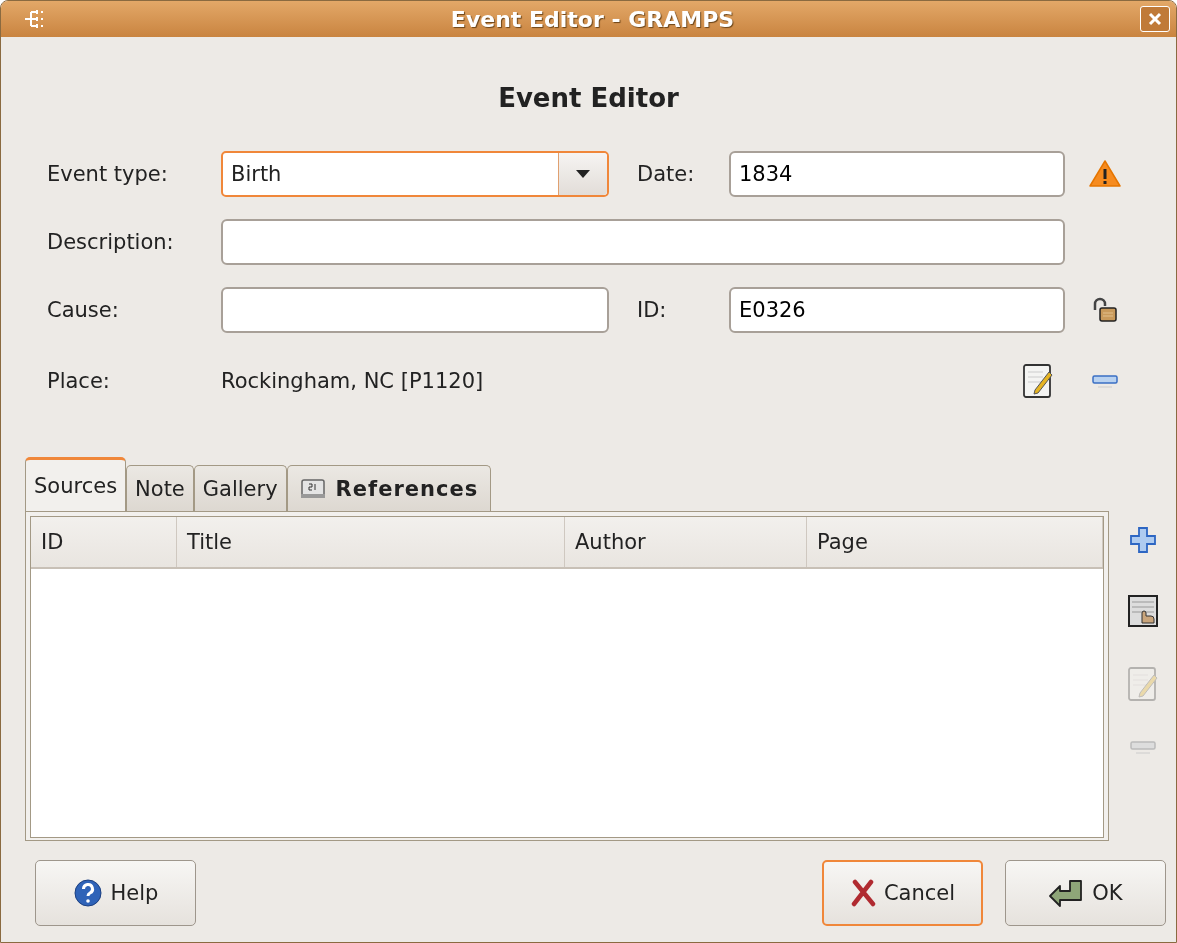 The image size is (1177, 943). What do you see at coordinates (240, 488) in the screenshot?
I see `tab: Gallery` at bounding box center [240, 488].